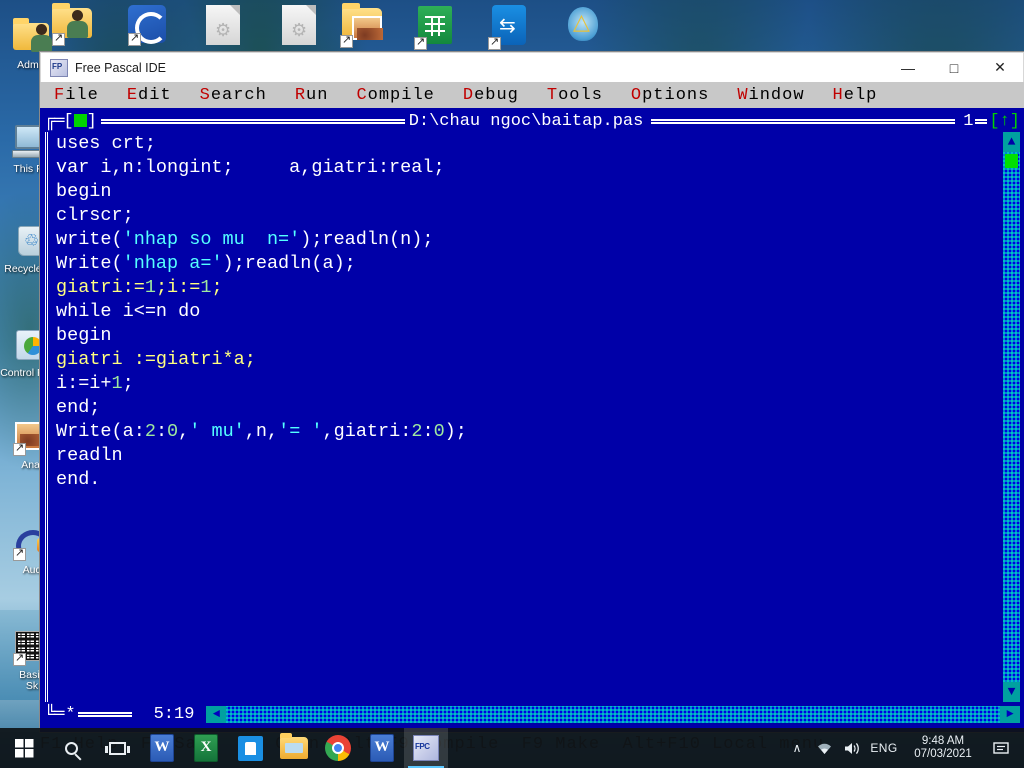 This screenshot has width=1024, height=768. What do you see at coordinates (527, 216) in the screenshot?
I see `code-line: clrscr;` at bounding box center [527, 216].